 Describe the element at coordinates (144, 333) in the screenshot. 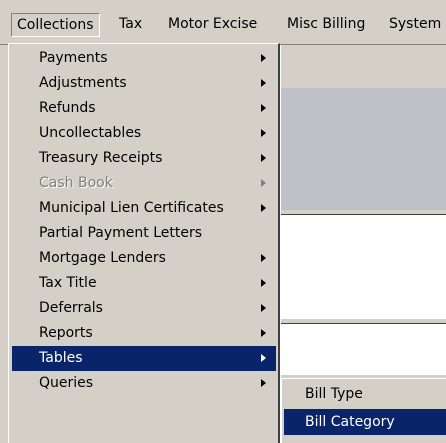

I see `menu-item-reports: Reports` at that location.